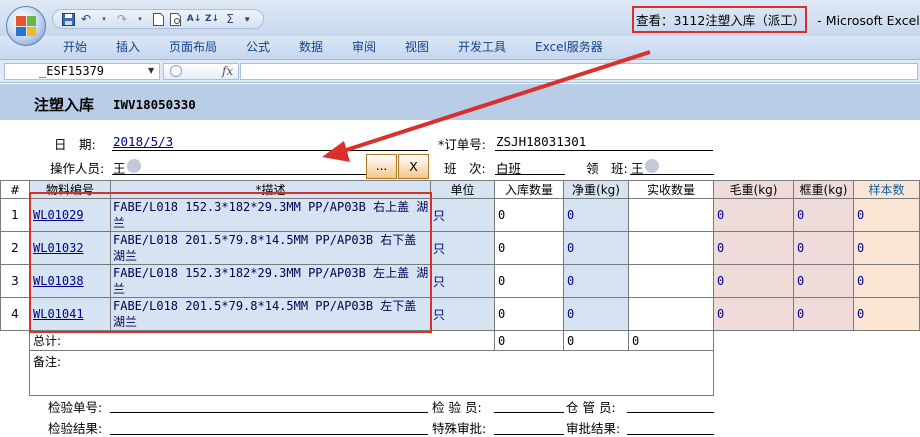 This screenshot has height=437, width=920. What do you see at coordinates (86, 19) in the screenshot?
I see `undo-icon: ↶` at bounding box center [86, 19].